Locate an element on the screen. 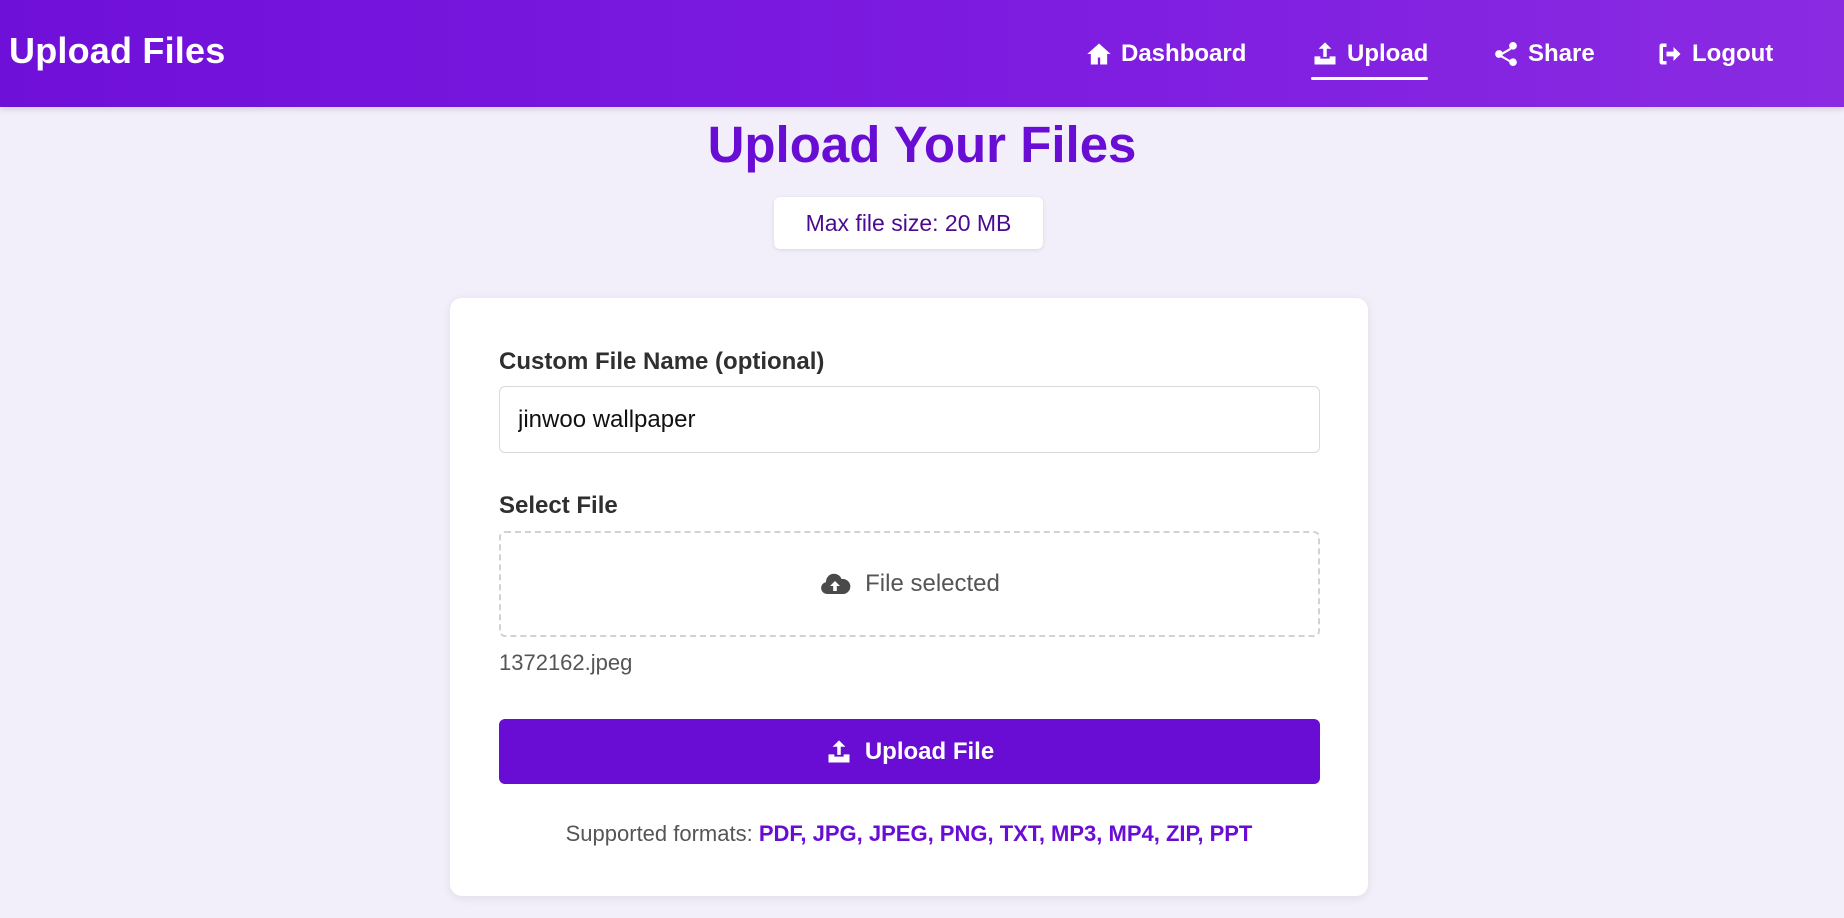 The width and height of the screenshot is (1844, 918). nav-upload: Upload is located at coordinates (1370, 59).